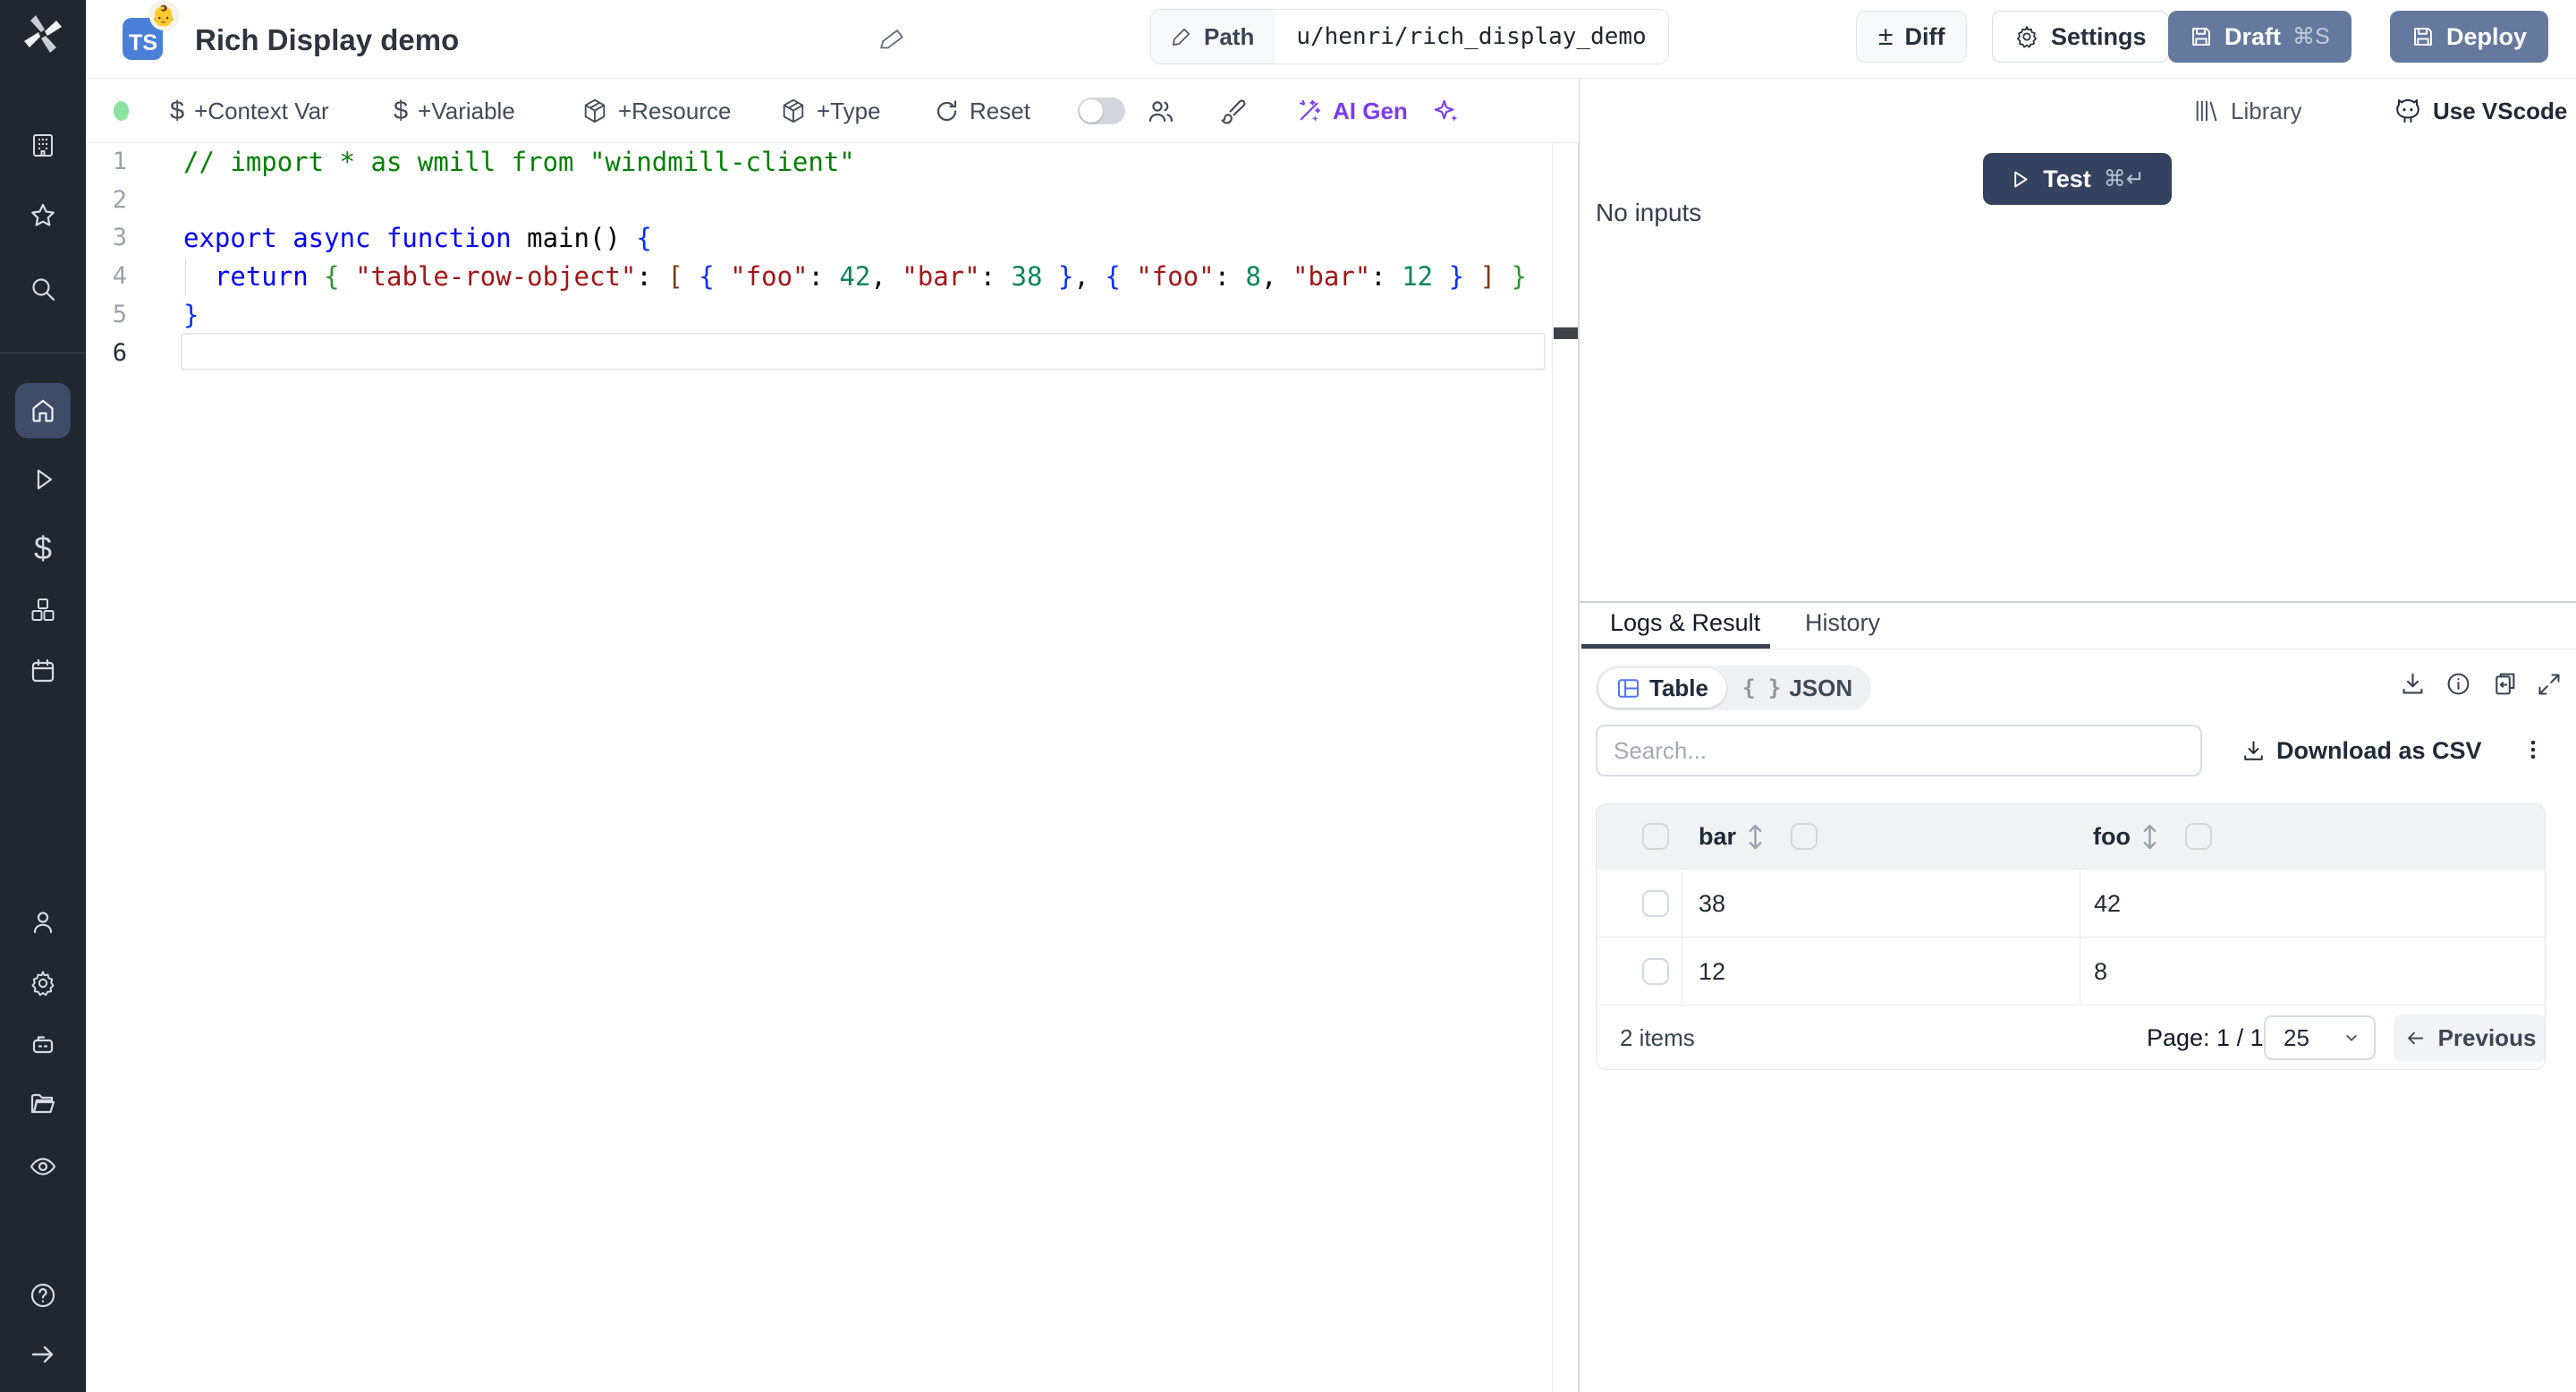 The image size is (2576, 1392). I want to click on diff-button: ± Diff, so click(1912, 37).